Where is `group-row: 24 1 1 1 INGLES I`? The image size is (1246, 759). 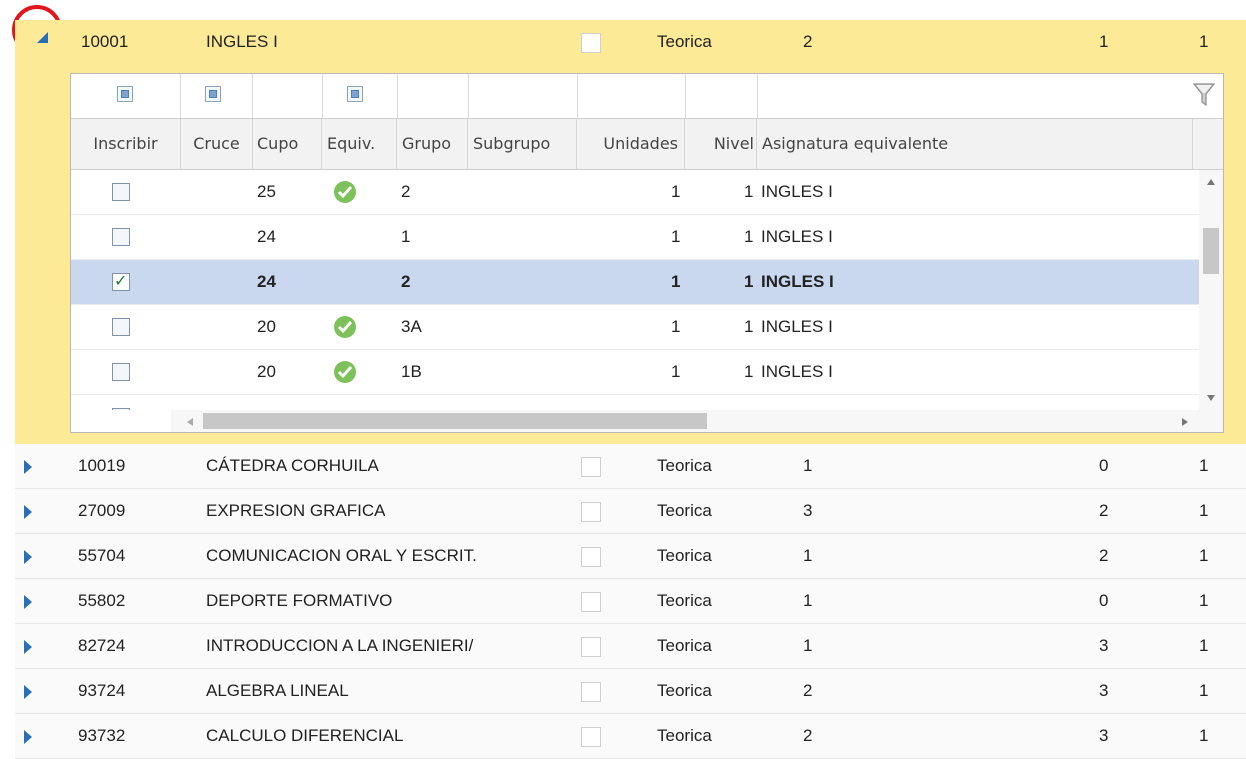 group-row: 24 1 1 1 INGLES I is located at coordinates (635, 237).